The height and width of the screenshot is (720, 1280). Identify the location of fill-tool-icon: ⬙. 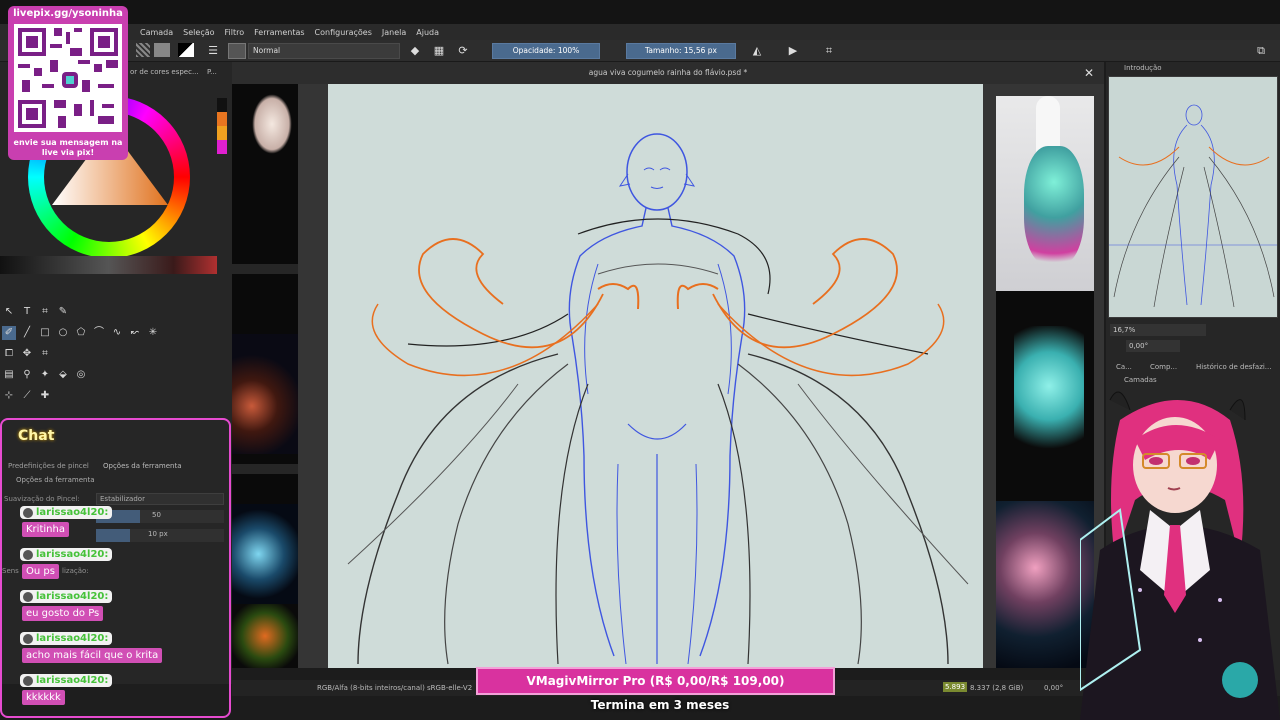
(63, 375).